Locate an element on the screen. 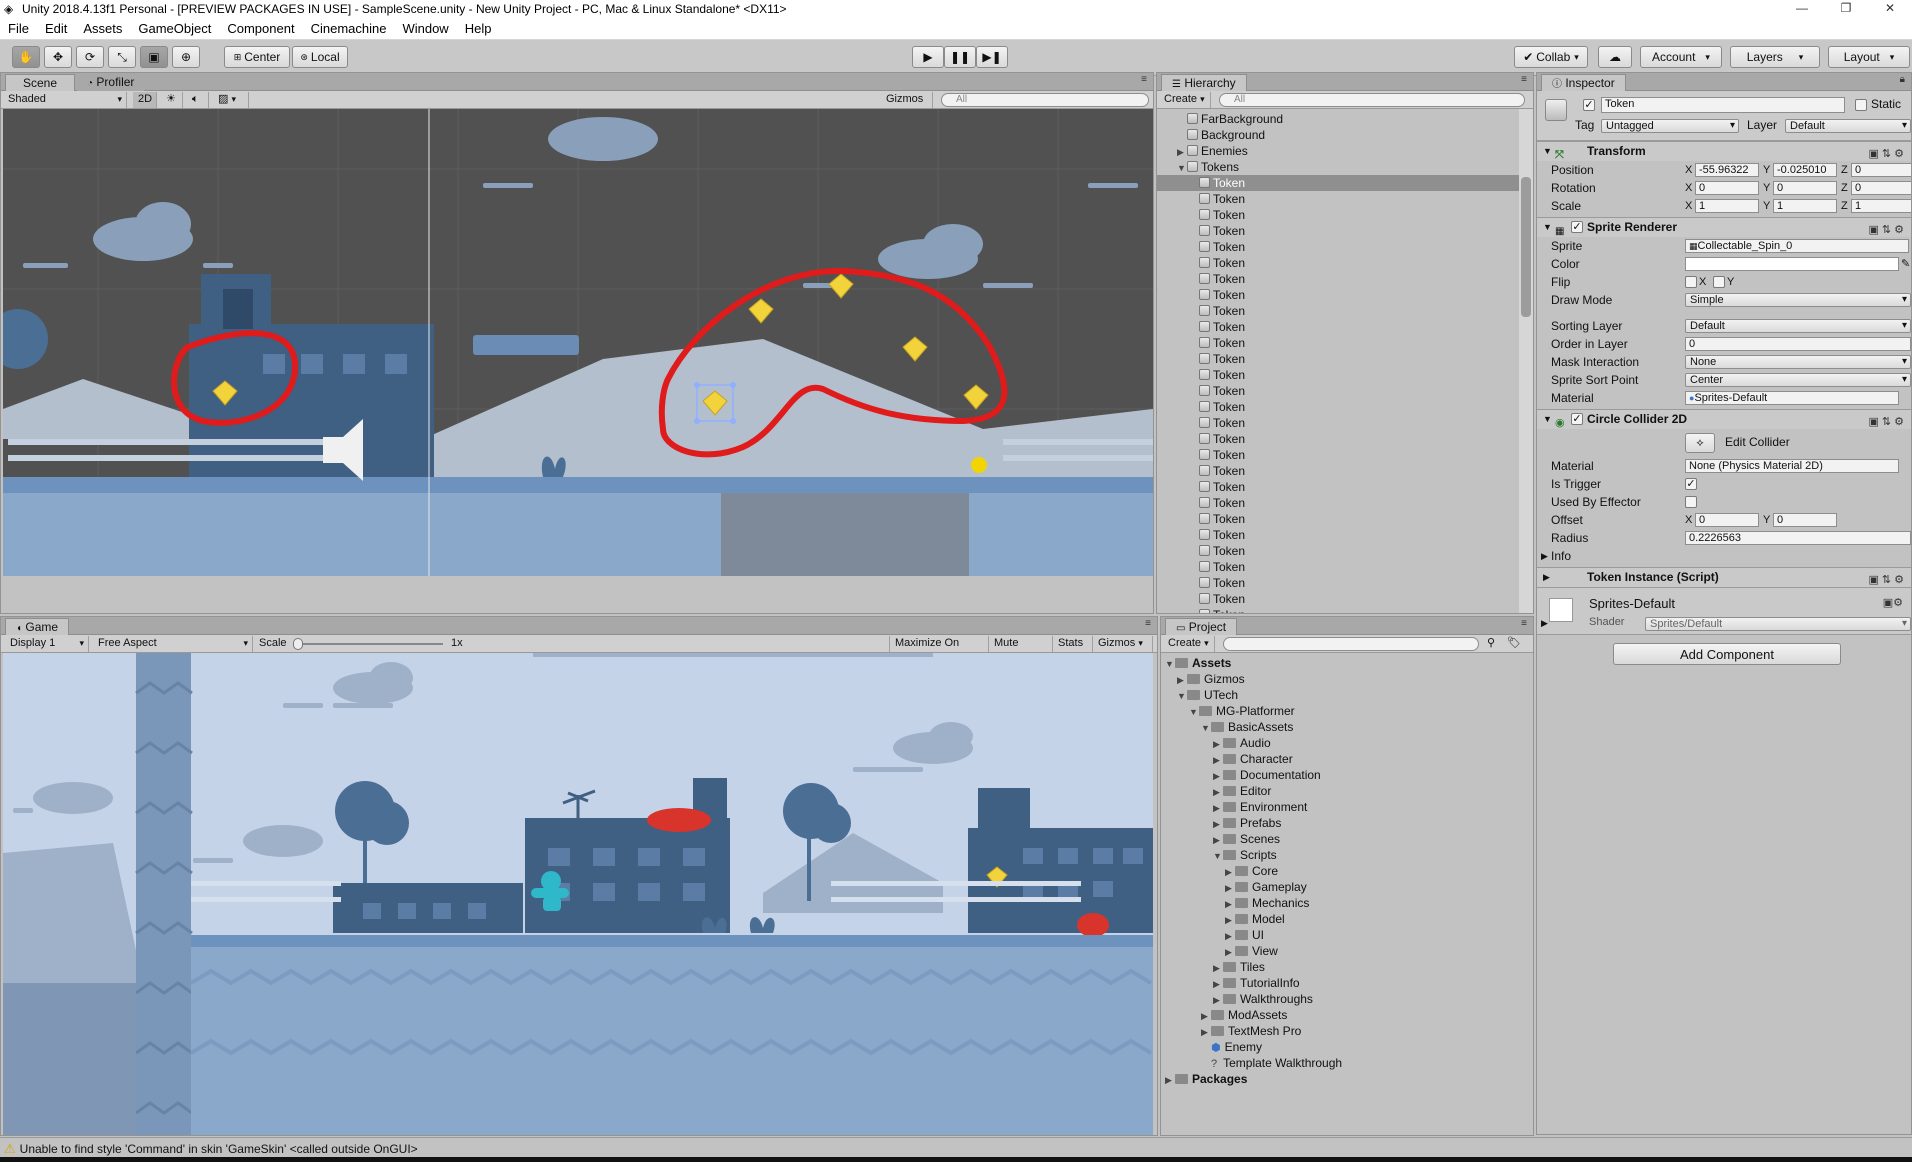 Image resolution: width=1912 pixels, height=1162 pixels. sprite-renderer-enabled-checkbox: ✓ is located at coordinates (1577, 227).